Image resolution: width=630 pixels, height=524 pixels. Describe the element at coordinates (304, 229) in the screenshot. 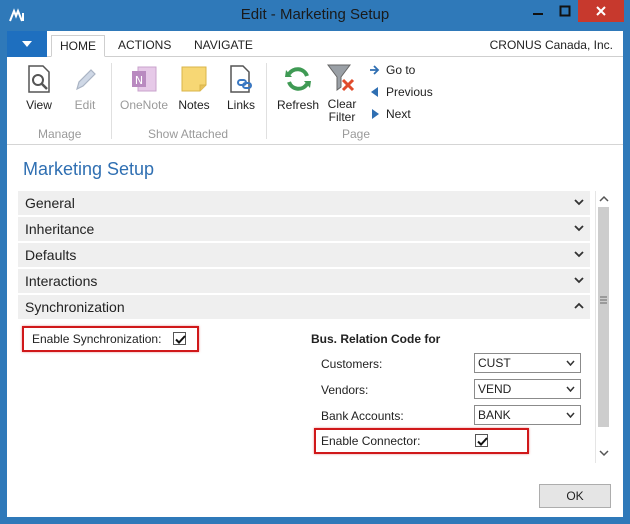

I see `fasttab-inheritance: Inheritance` at that location.